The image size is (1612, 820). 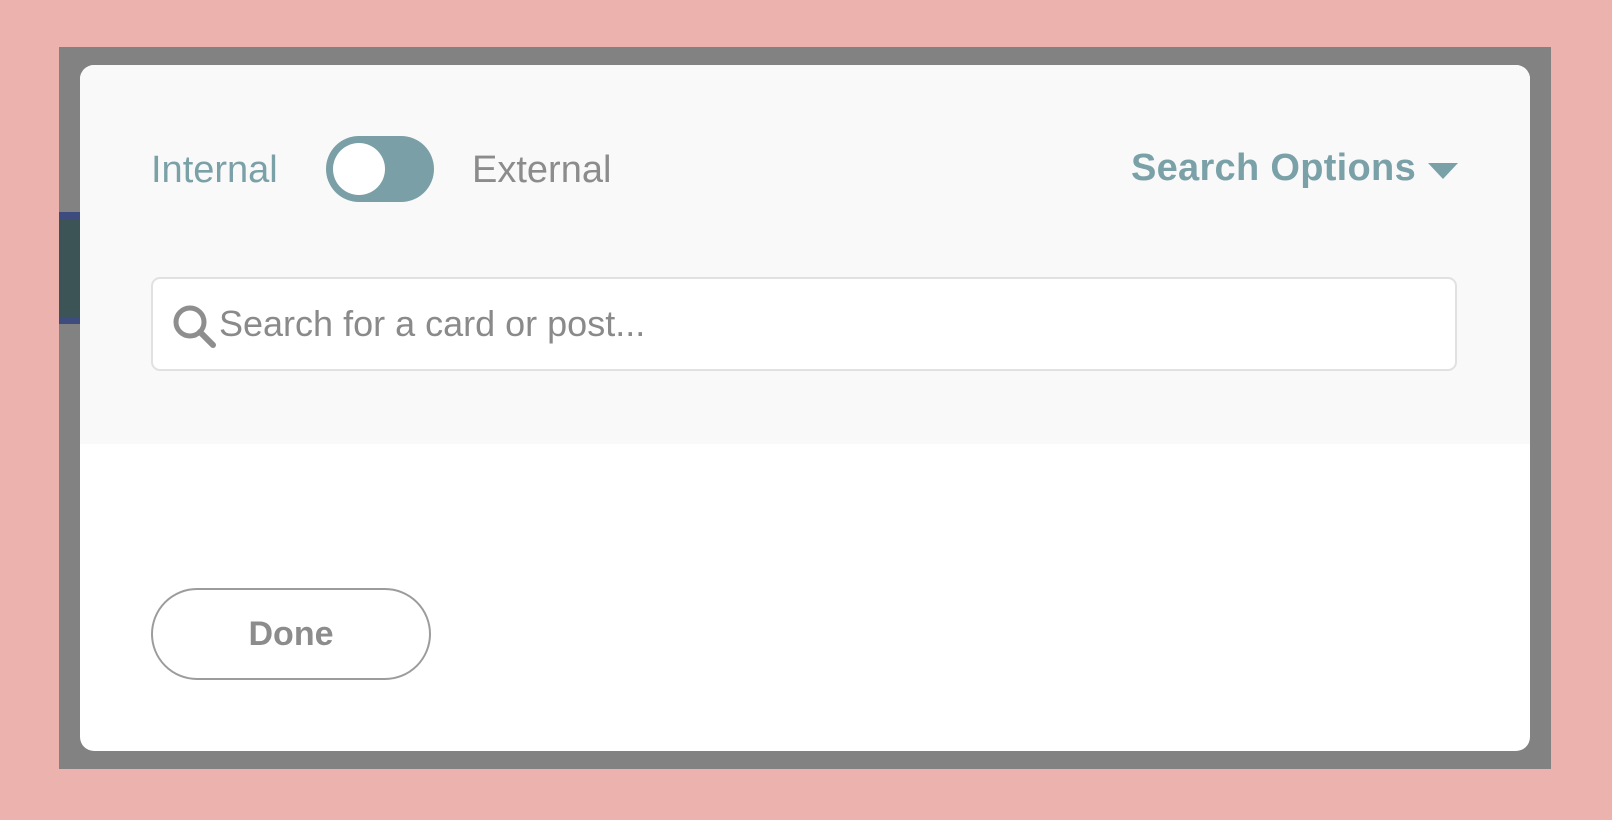 What do you see at coordinates (542, 170) in the screenshot?
I see `scope-external-label: External` at bounding box center [542, 170].